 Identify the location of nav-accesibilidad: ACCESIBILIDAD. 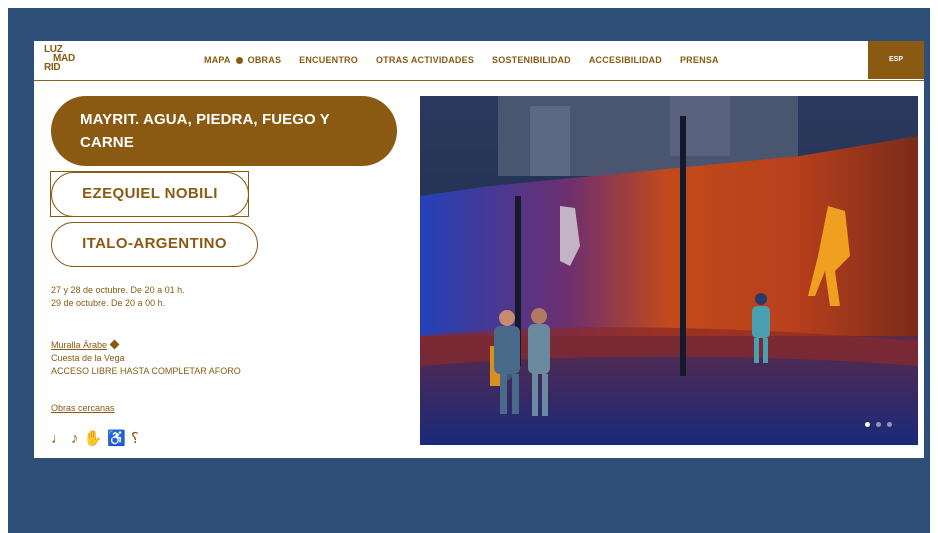
(625, 60).